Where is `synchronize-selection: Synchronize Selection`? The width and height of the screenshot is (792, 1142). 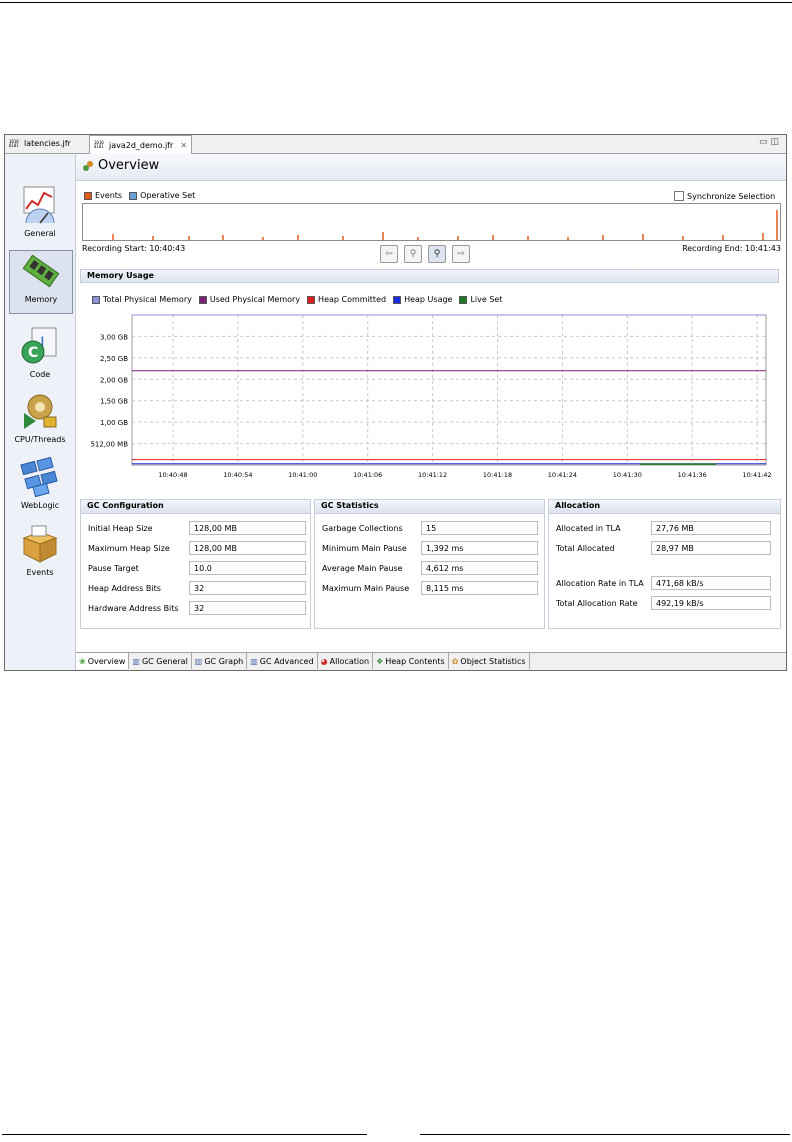 synchronize-selection: Synchronize Selection is located at coordinates (724, 196).